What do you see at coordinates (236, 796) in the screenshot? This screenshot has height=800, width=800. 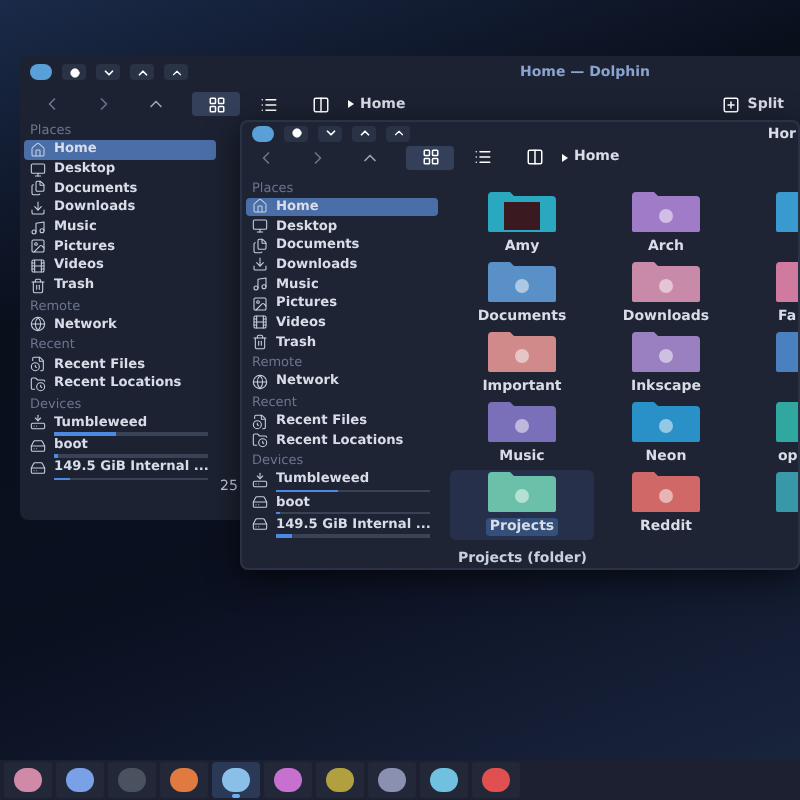 I see `active-indicator` at bounding box center [236, 796].